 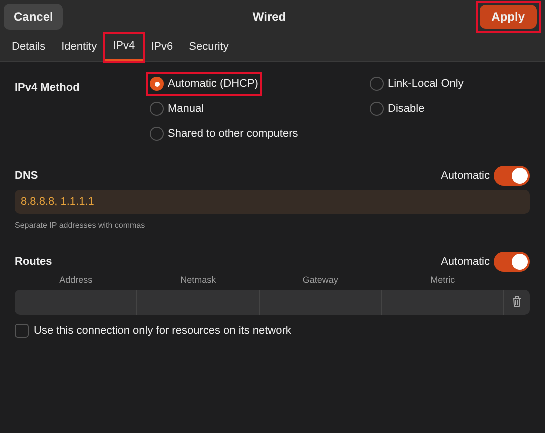 What do you see at coordinates (204, 84) in the screenshot?
I see `radio-option: Automatic (DHCP)` at bounding box center [204, 84].